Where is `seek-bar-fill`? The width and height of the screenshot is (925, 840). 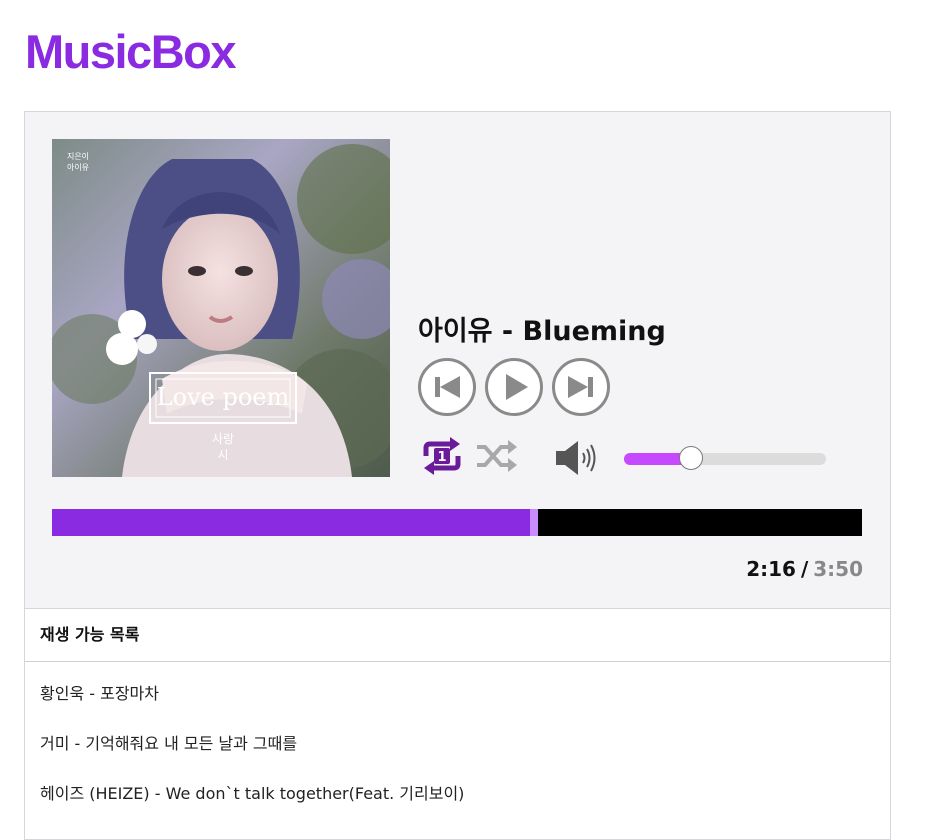 seek-bar-fill is located at coordinates (291, 522).